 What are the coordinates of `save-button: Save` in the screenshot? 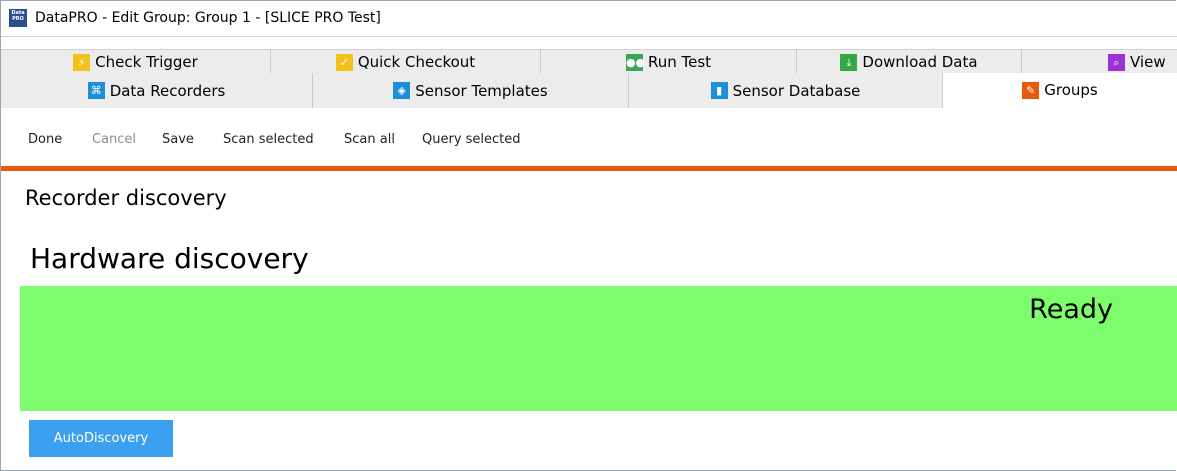 It's located at (178, 139).